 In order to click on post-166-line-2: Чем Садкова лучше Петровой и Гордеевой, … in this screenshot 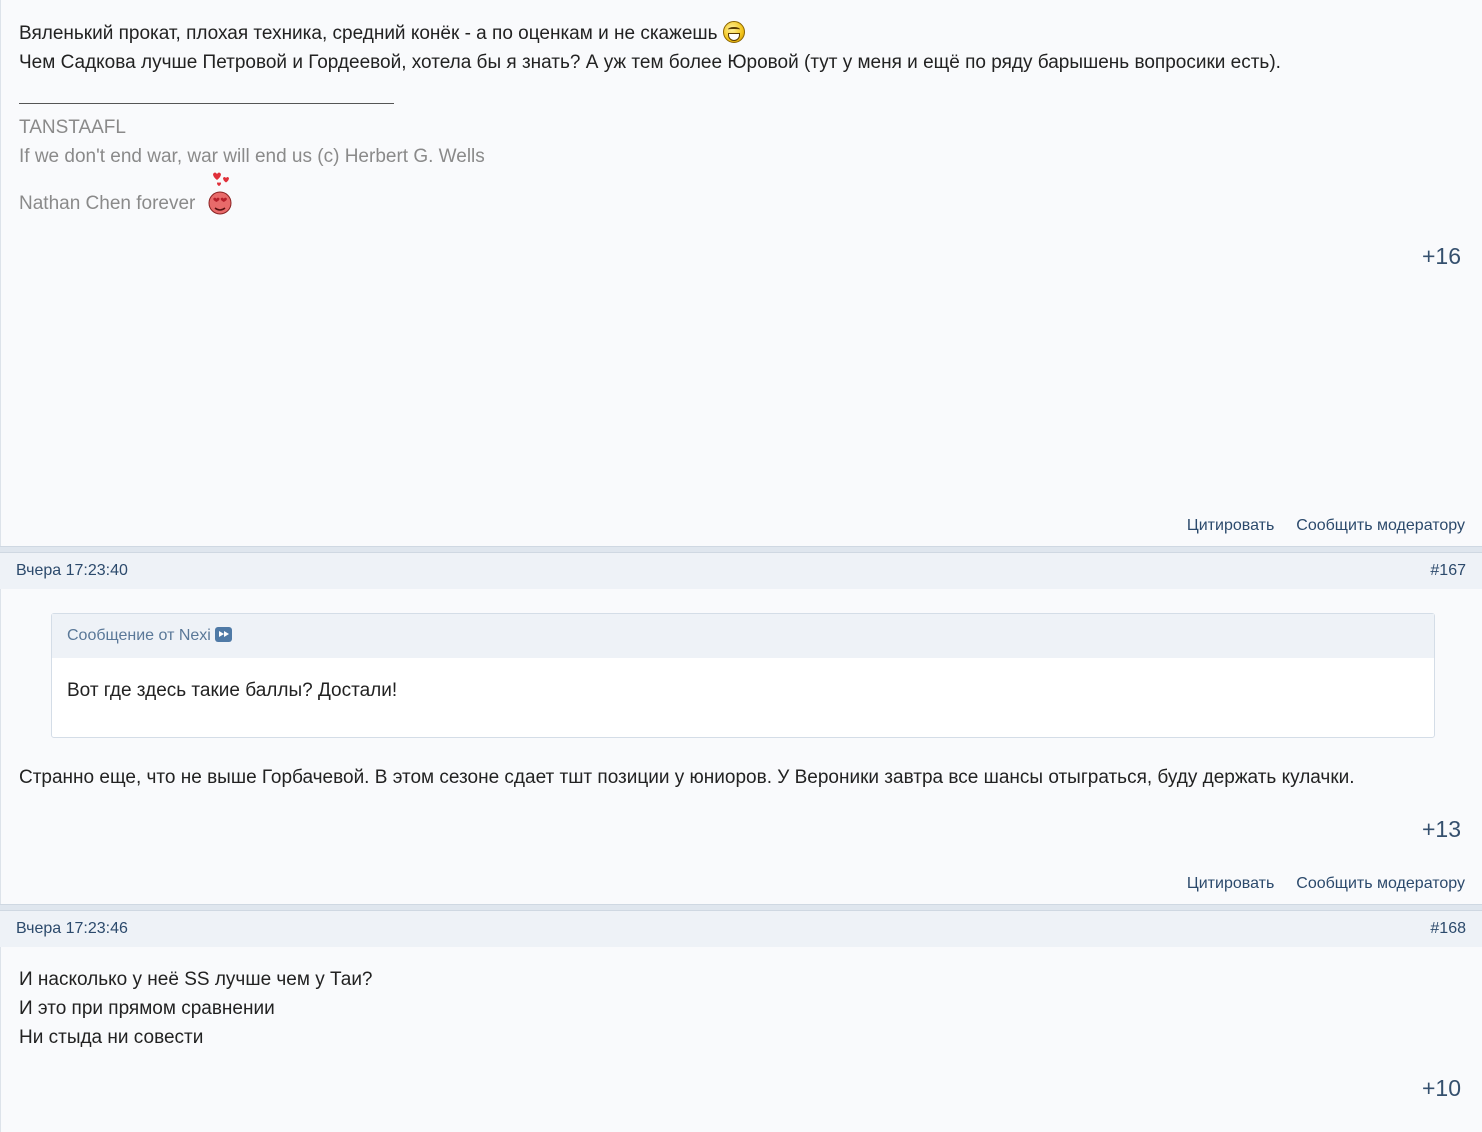, I will do `click(650, 62)`.